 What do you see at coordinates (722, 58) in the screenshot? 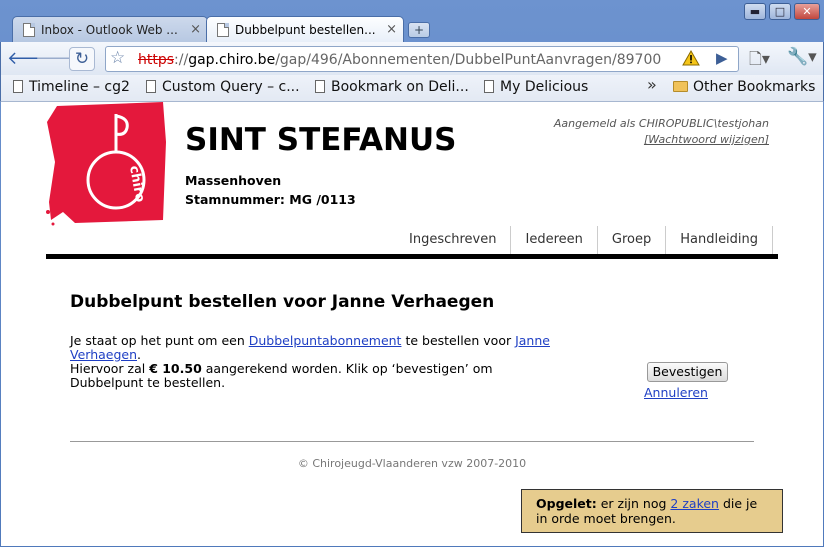
I see `go-arrow-icon: ▶` at bounding box center [722, 58].